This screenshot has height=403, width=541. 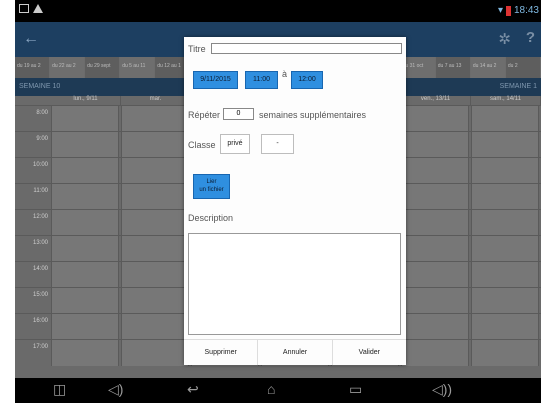 I want to click on hour-label: 8:00, so click(x=33, y=119).